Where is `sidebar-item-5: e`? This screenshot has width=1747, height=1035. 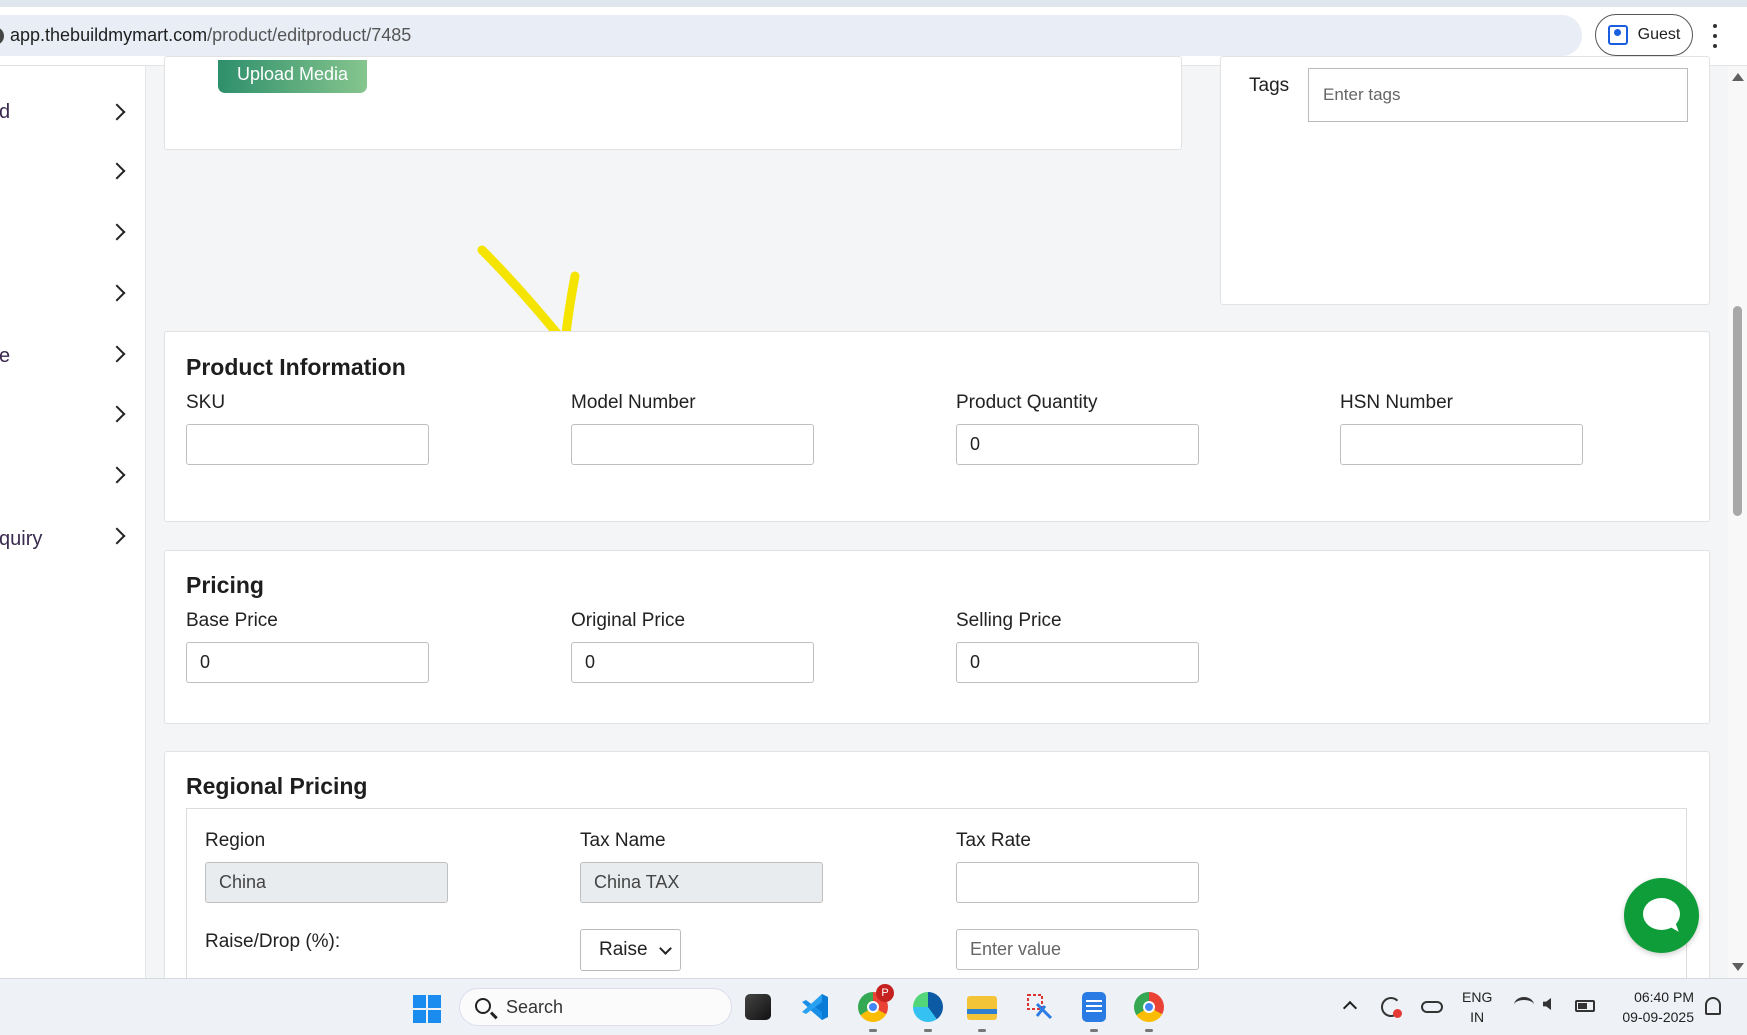
sidebar-item-5: e is located at coordinates (73, 354).